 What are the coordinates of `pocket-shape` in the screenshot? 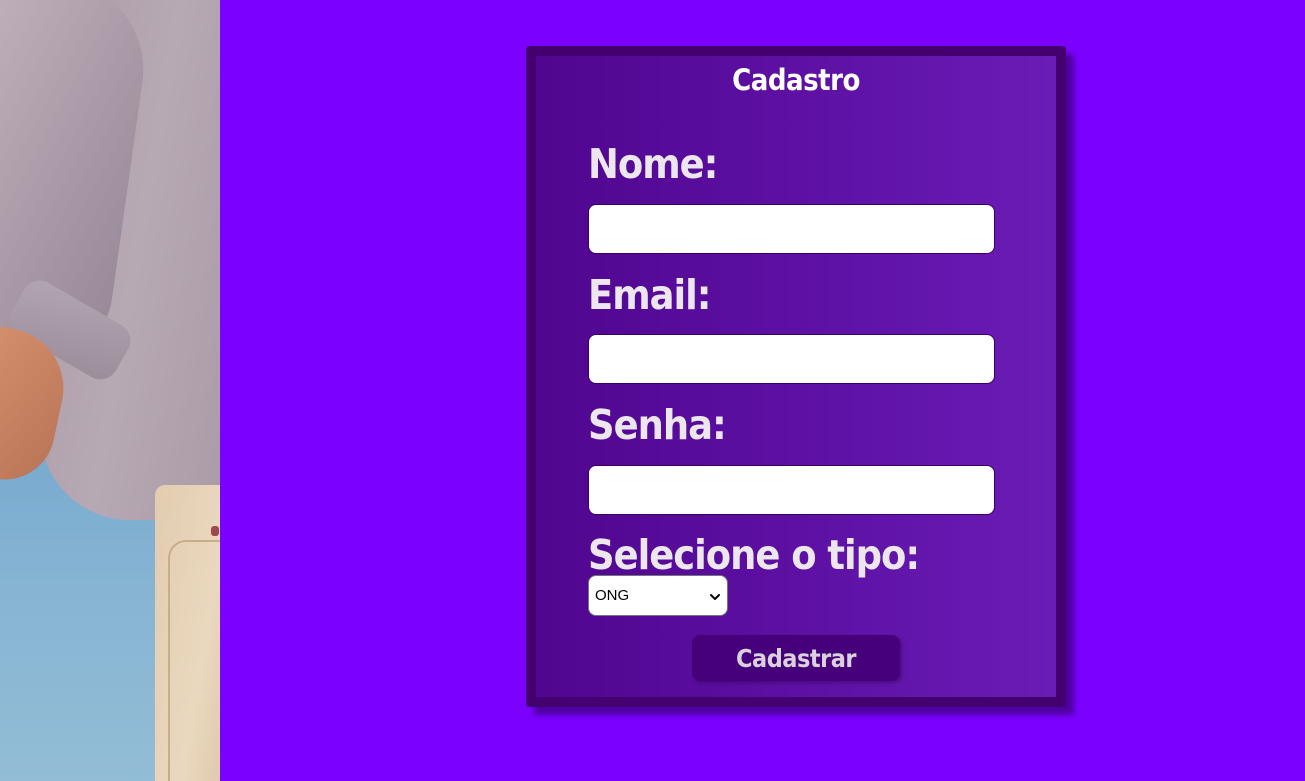 It's located at (194, 660).